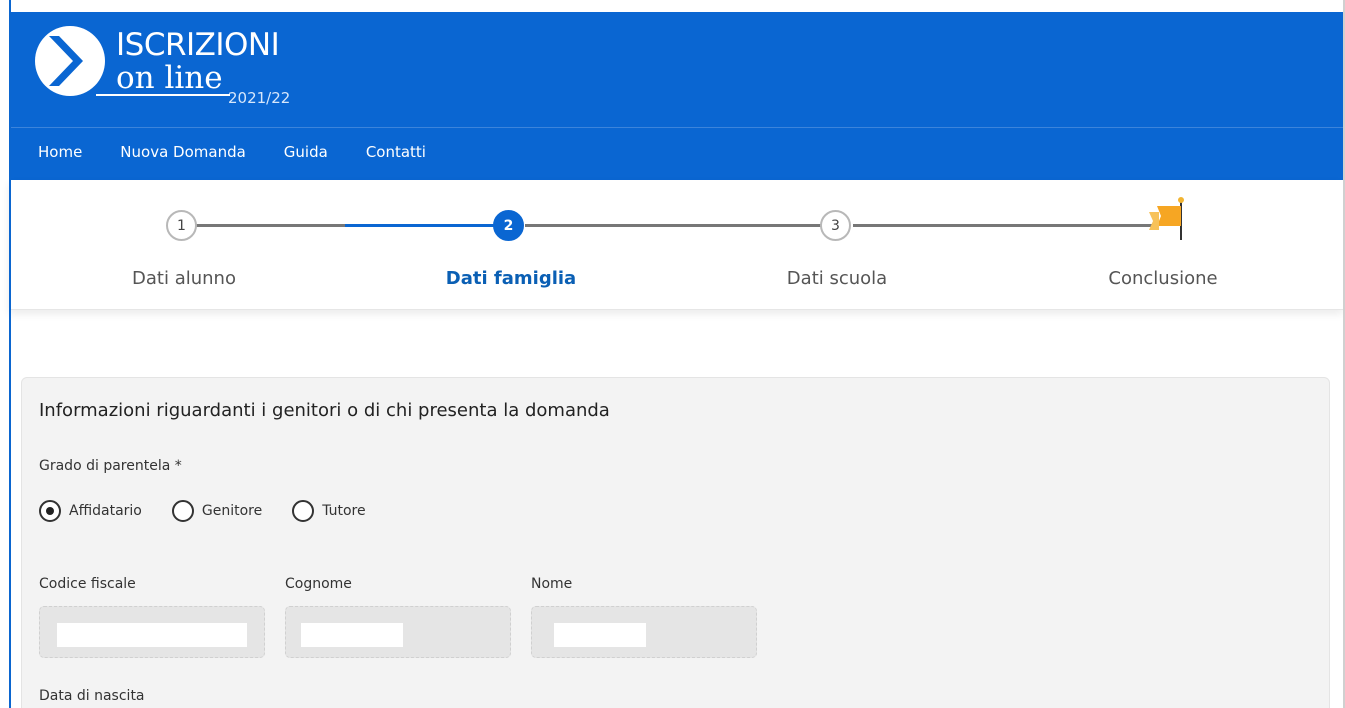  I want to click on relationship-label: Grado di parentela *, so click(110, 466).